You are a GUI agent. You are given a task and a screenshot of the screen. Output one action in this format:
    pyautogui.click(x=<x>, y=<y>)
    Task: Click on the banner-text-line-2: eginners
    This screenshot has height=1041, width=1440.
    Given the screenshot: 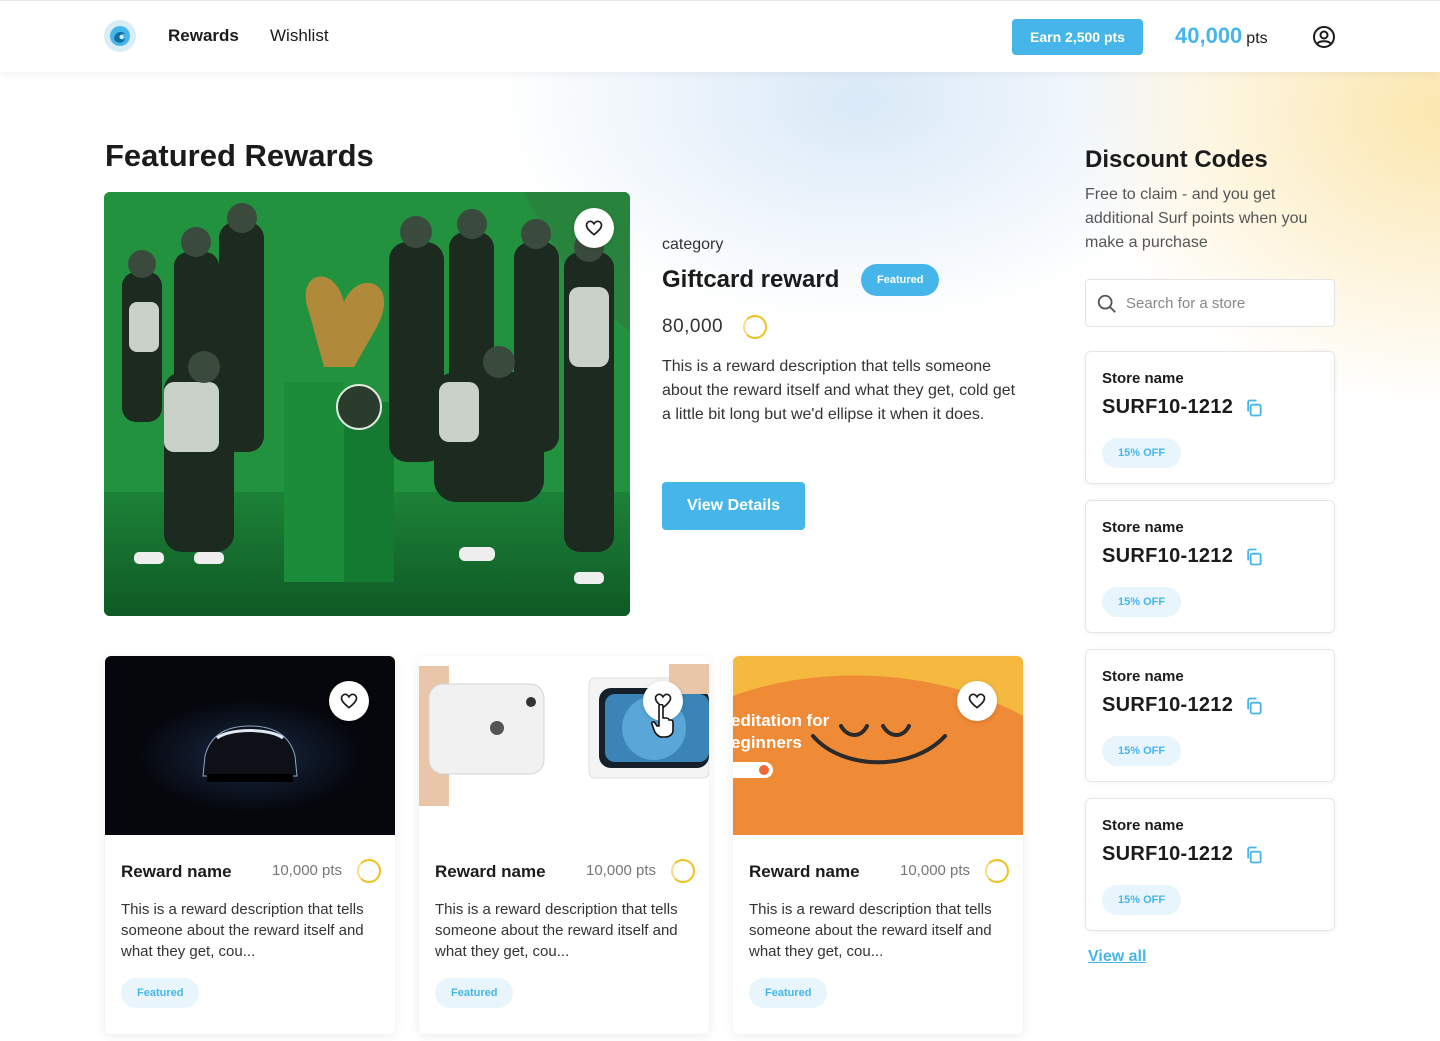 What is the action you would take?
    pyautogui.click(x=767, y=742)
    